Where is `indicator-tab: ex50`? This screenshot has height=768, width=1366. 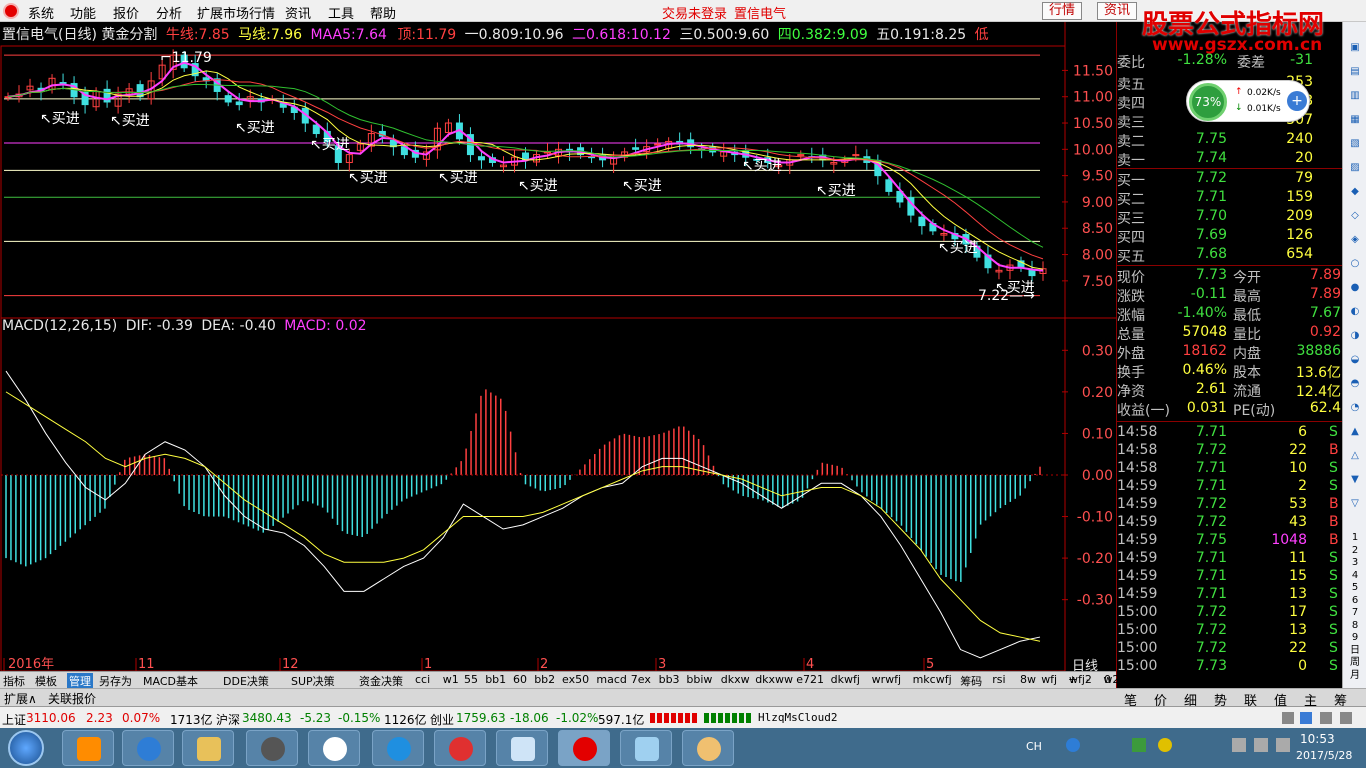
indicator-tab: ex50 is located at coordinates (575, 679).